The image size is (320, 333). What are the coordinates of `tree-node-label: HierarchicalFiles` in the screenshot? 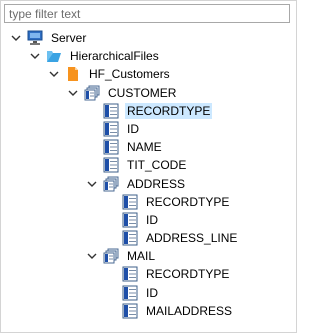 It's located at (114, 56).